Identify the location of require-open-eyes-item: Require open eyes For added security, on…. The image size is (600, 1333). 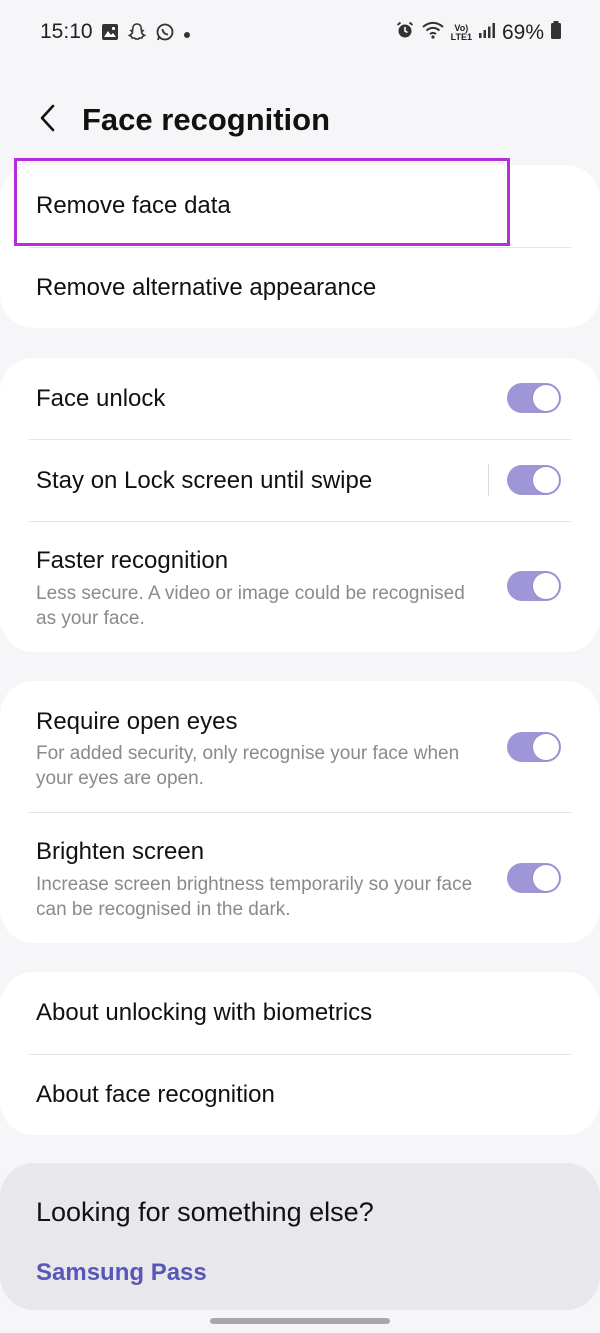
(300, 746).